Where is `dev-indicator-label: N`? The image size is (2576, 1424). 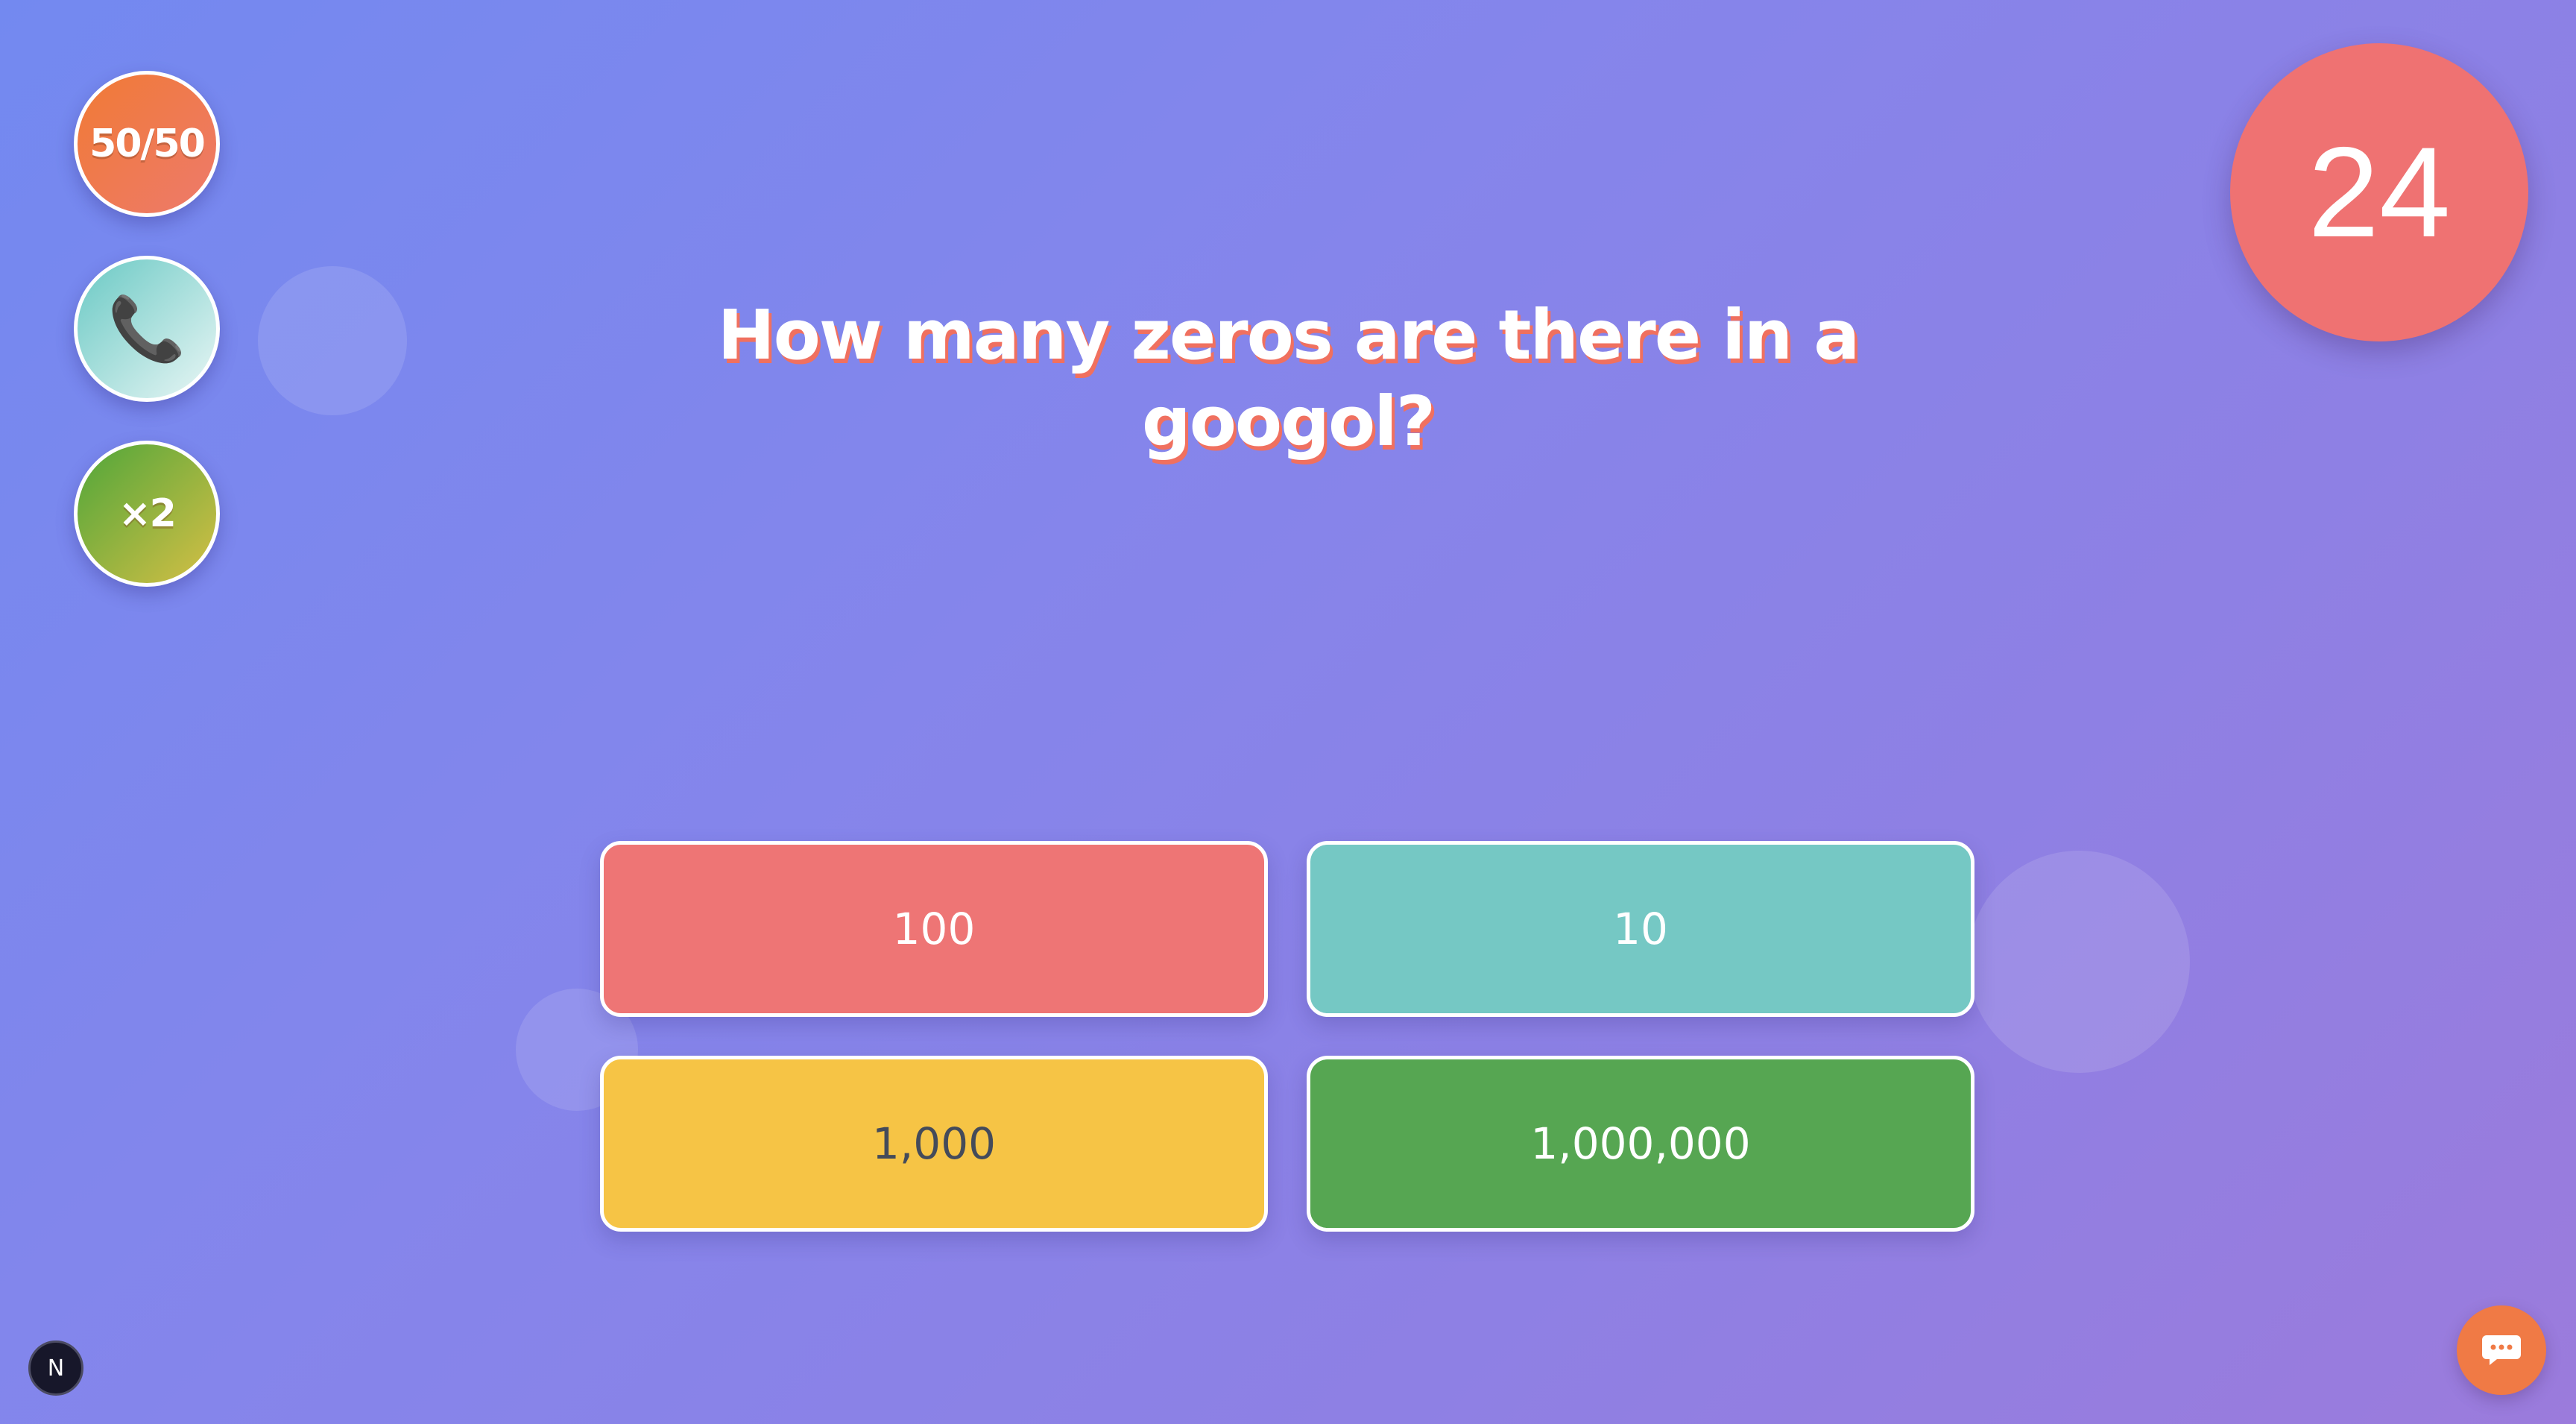
dev-indicator-label: N is located at coordinates (56, 1368).